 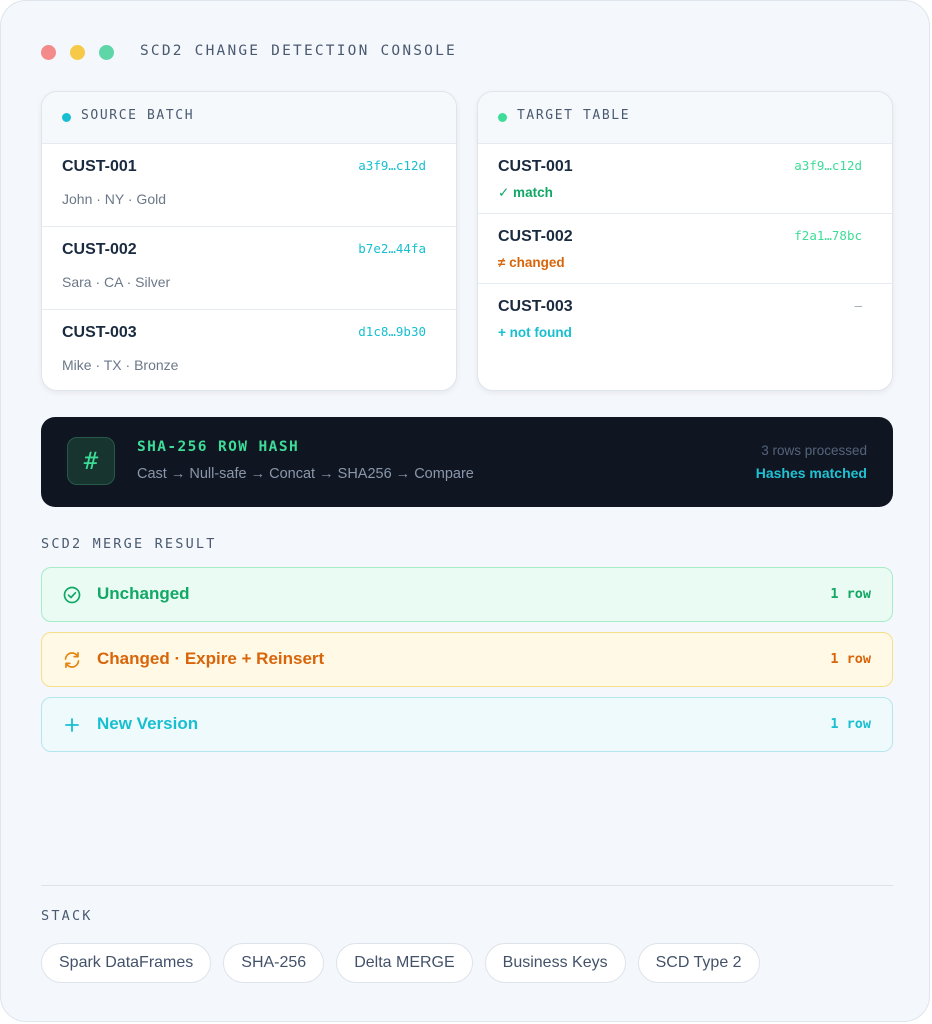 What do you see at coordinates (143, 593) in the screenshot?
I see `result-label: Unchanged` at bounding box center [143, 593].